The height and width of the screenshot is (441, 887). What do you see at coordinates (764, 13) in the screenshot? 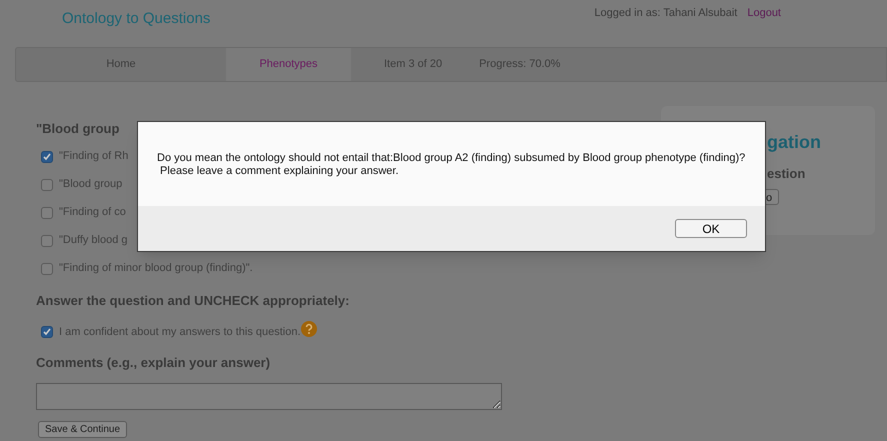
I see `logout-link: Logout` at bounding box center [764, 13].